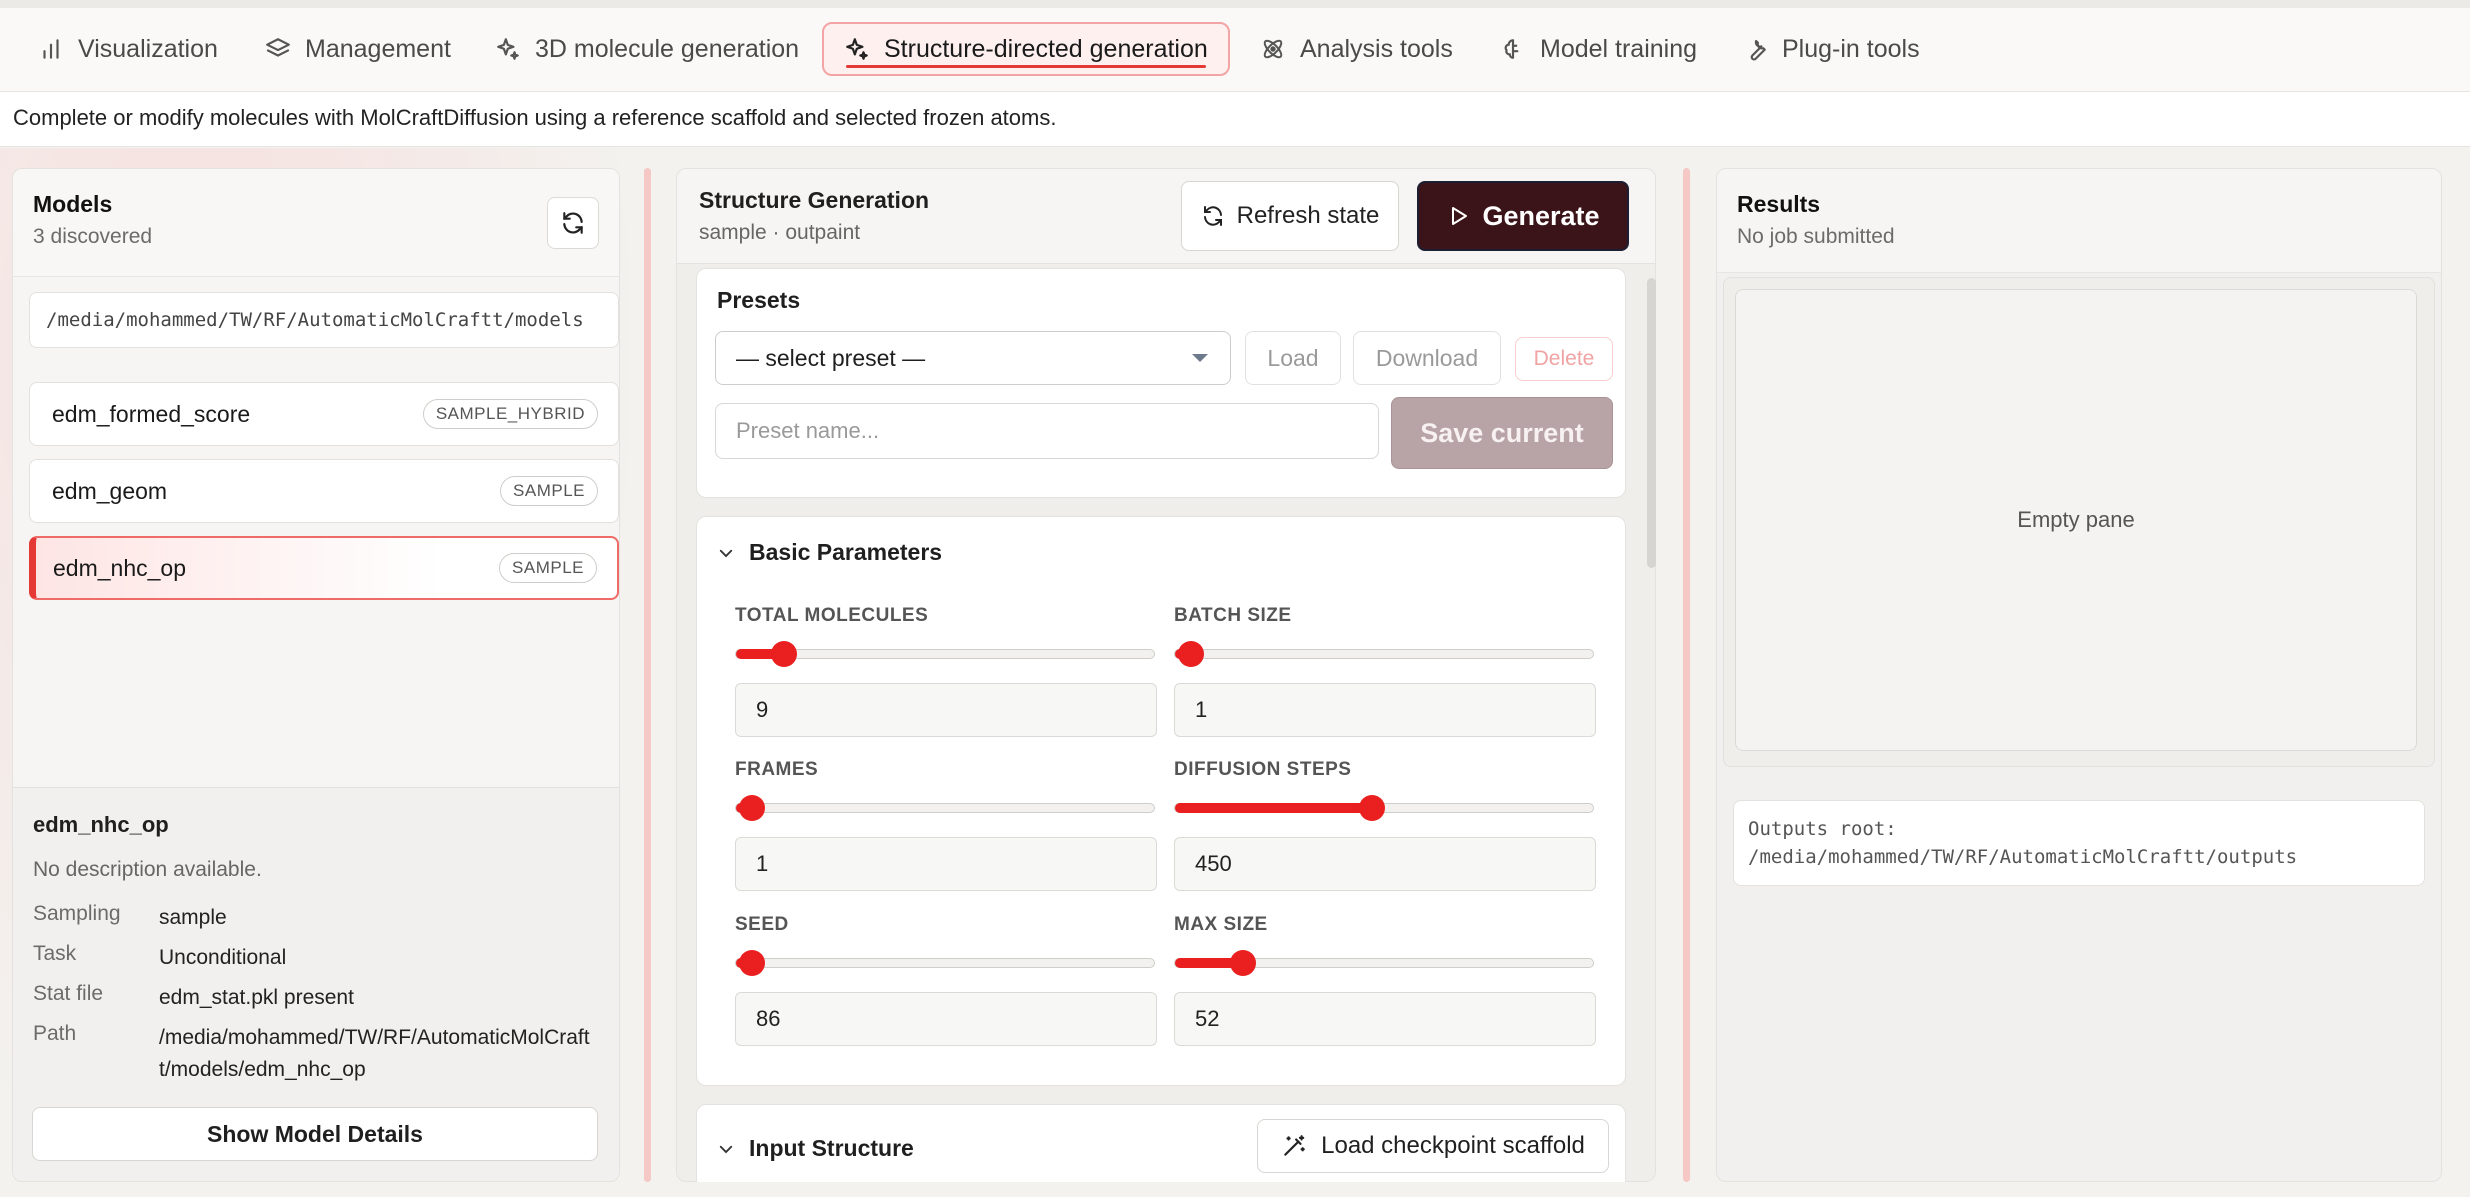  What do you see at coordinates (1564, 359) in the screenshot?
I see `preset-delete-button: Delete` at bounding box center [1564, 359].